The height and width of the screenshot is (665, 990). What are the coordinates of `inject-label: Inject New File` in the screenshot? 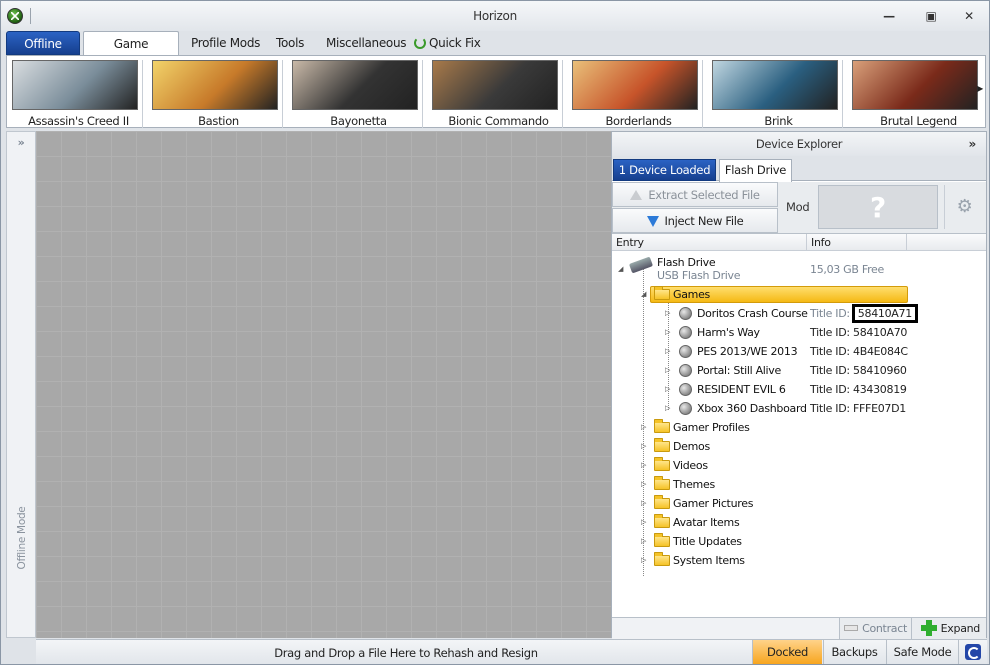 It's located at (704, 221).